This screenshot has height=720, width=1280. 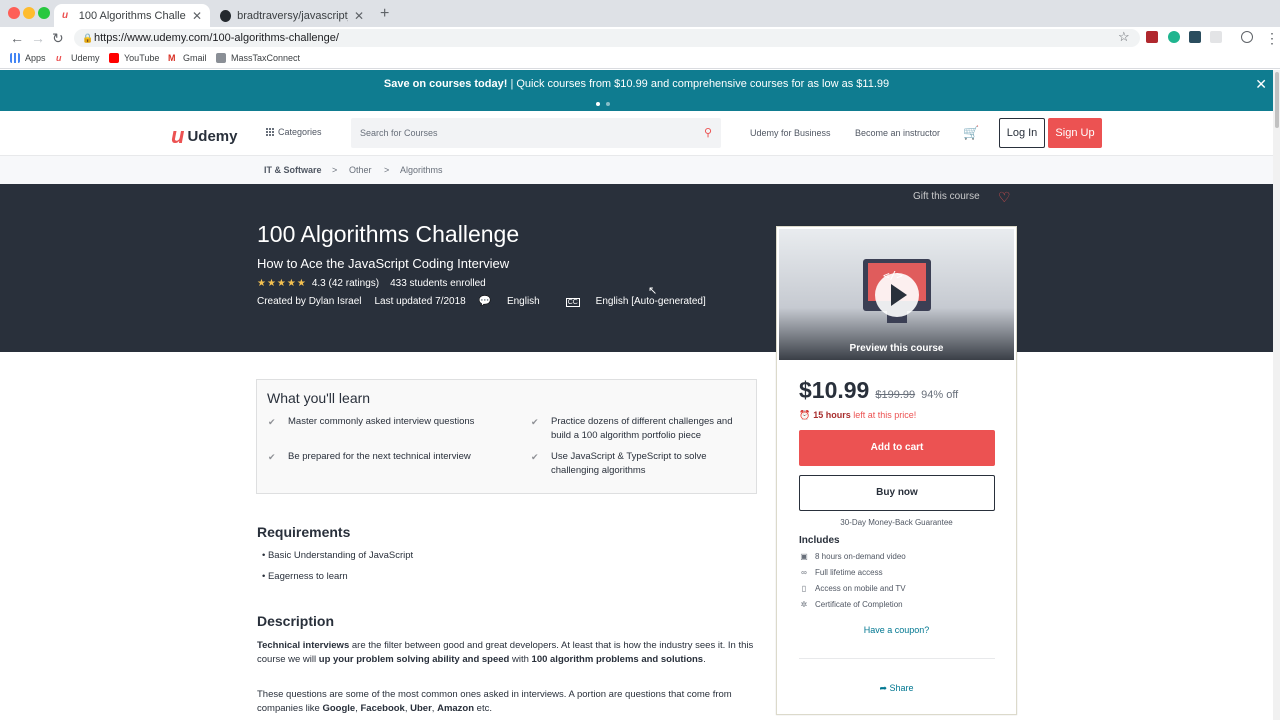 What do you see at coordinates (897, 493) in the screenshot?
I see `buy-now-button: Buy now` at bounding box center [897, 493].